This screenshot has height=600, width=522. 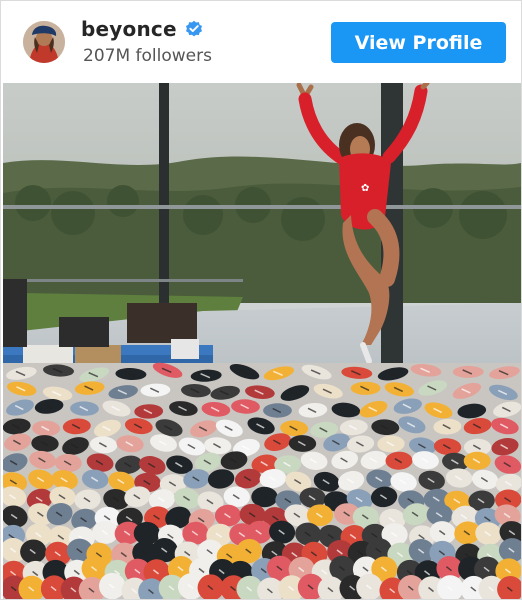 What do you see at coordinates (261, 42) in the screenshot?
I see `profile-header: beyonce 207M followers View Profile` at bounding box center [261, 42].